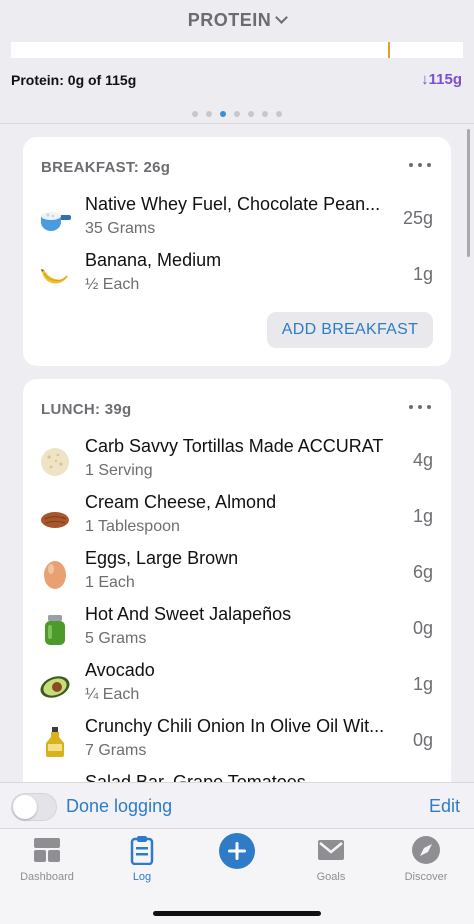  I want to click on food-row: Eggs, Large Brown 1 Each 6g, so click(237, 574).